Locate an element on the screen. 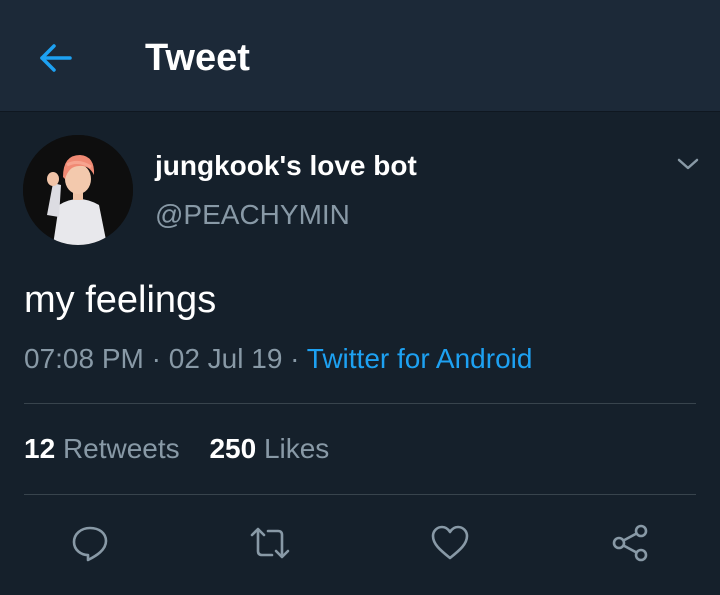 The image size is (720, 595). like-button is located at coordinates (450, 543).